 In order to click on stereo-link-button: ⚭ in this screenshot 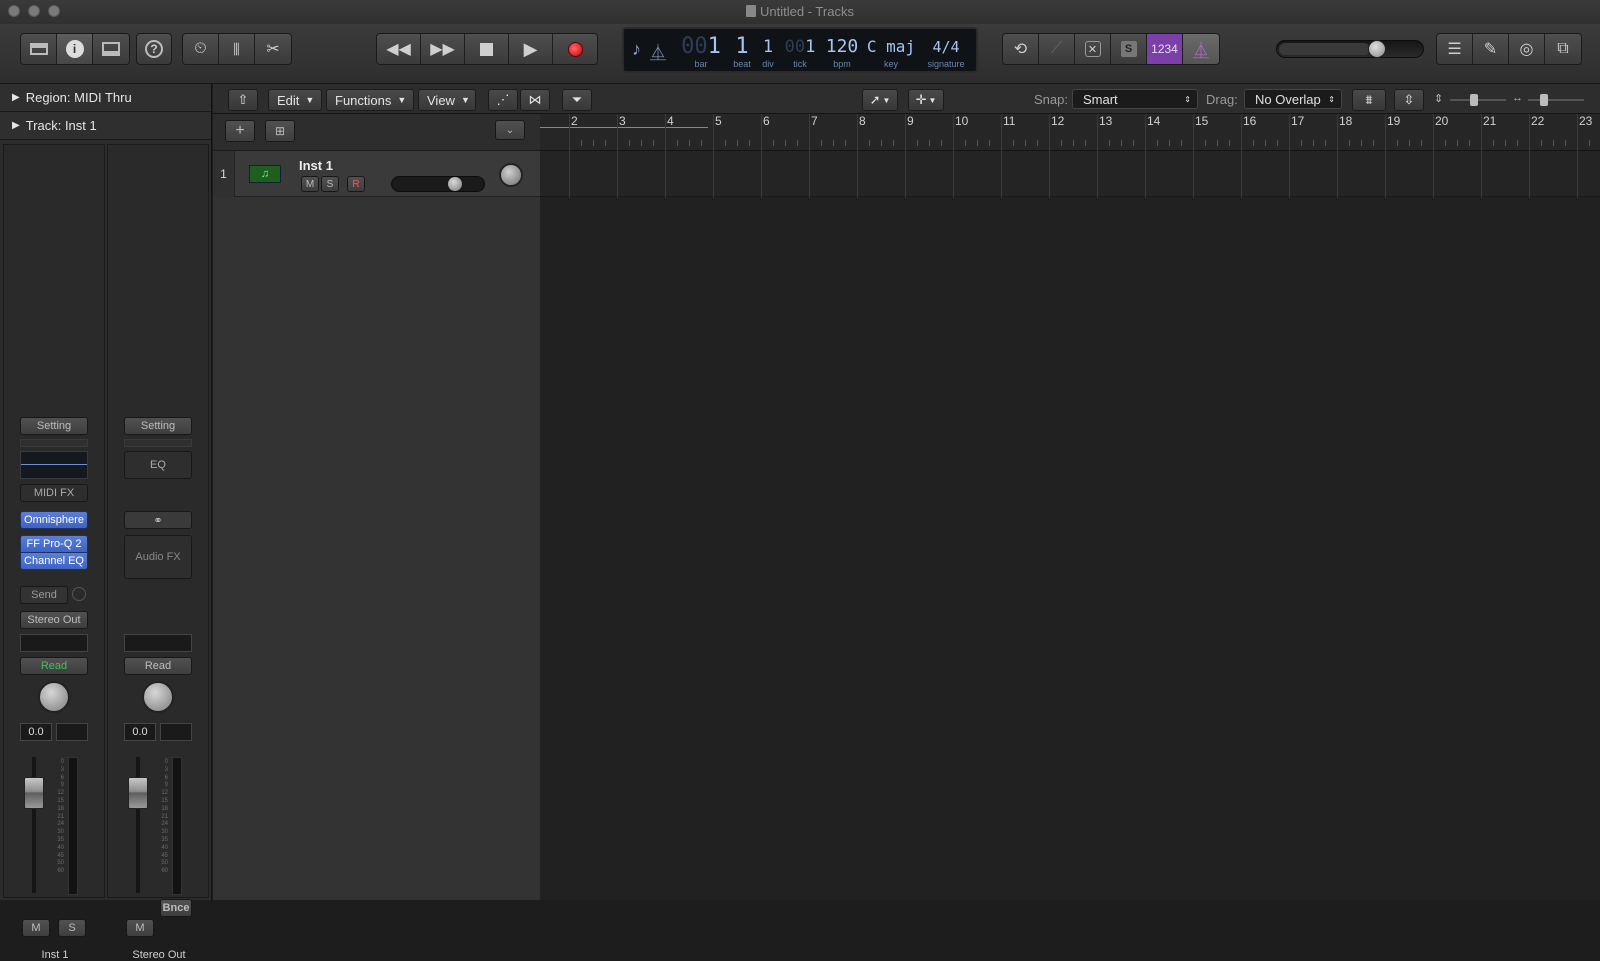, I will do `click(158, 520)`.